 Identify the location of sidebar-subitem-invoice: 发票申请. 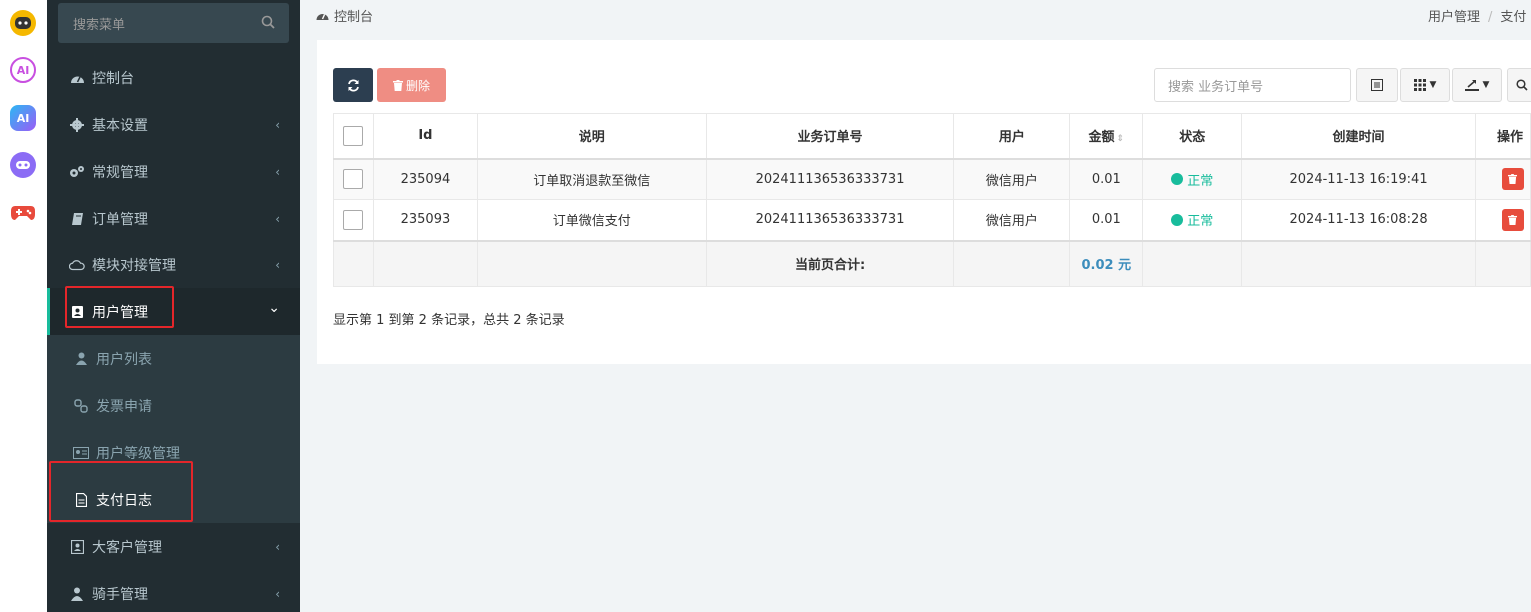
(173, 405).